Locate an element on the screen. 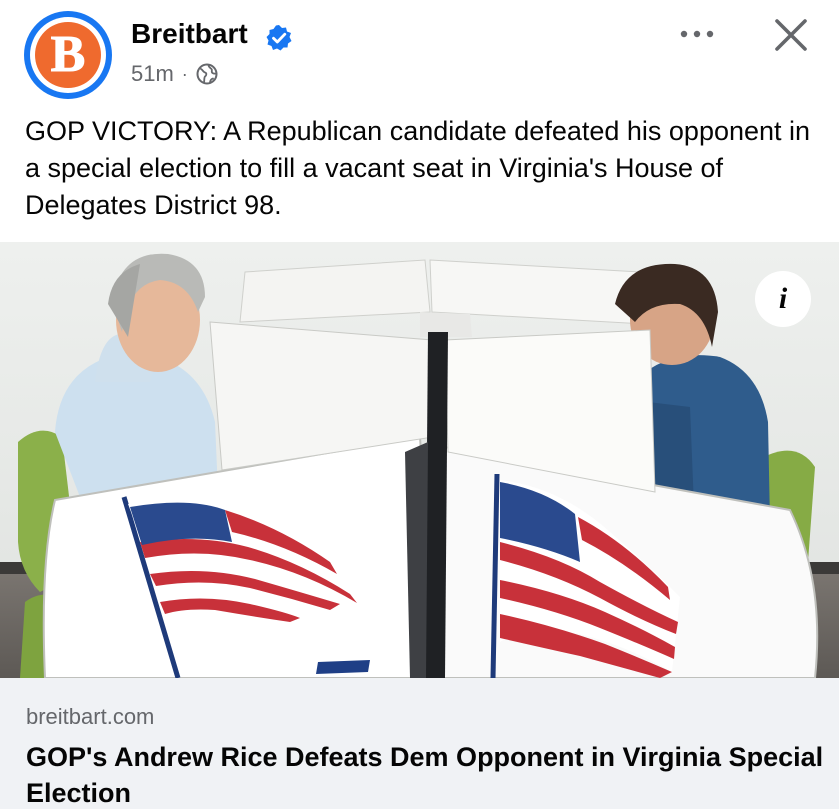  page-name-link: Breitbart is located at coordinates (189, 34).